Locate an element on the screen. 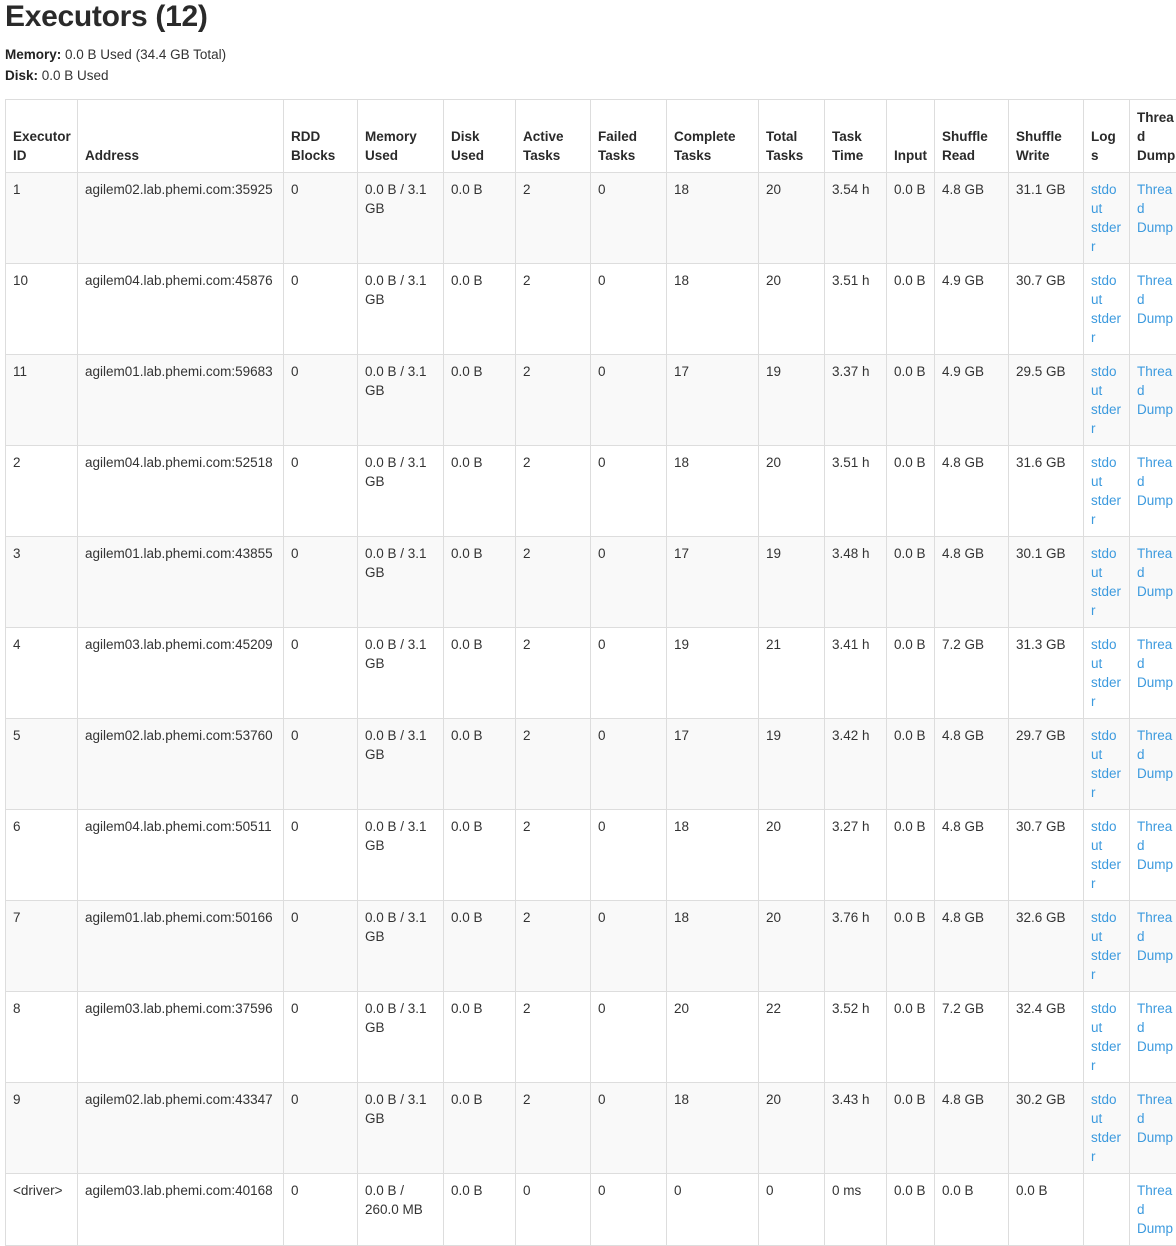  cell-complete-tasks: 20 is located at coordinates (713, 1037).